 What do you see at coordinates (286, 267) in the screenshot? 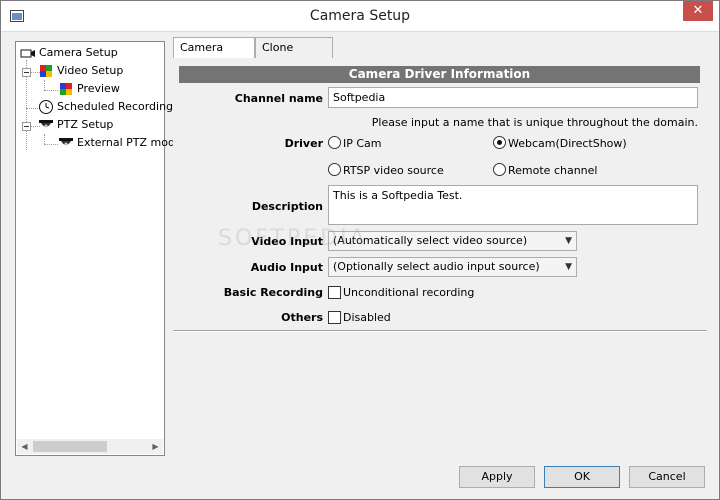
I see `audio-input-label: Audio Input` at bounding box center [286, 267].